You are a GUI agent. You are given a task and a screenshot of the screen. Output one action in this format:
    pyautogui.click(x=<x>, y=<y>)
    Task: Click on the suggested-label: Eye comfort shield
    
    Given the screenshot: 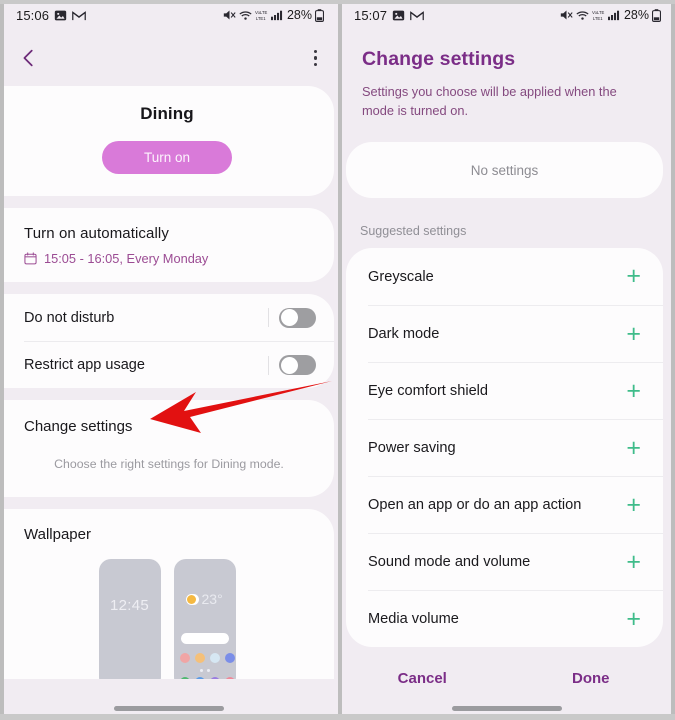 What is the action you would take?
    pyautogui.click(x=428, y=391)
    